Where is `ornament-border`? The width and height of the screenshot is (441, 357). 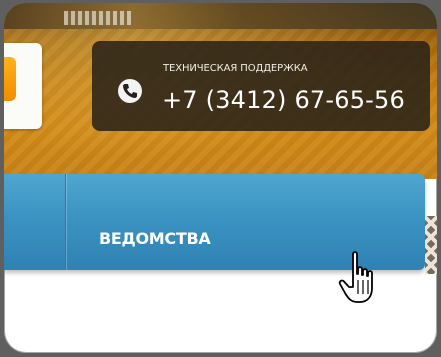 ornament-border is located at coordinates (431, 245).